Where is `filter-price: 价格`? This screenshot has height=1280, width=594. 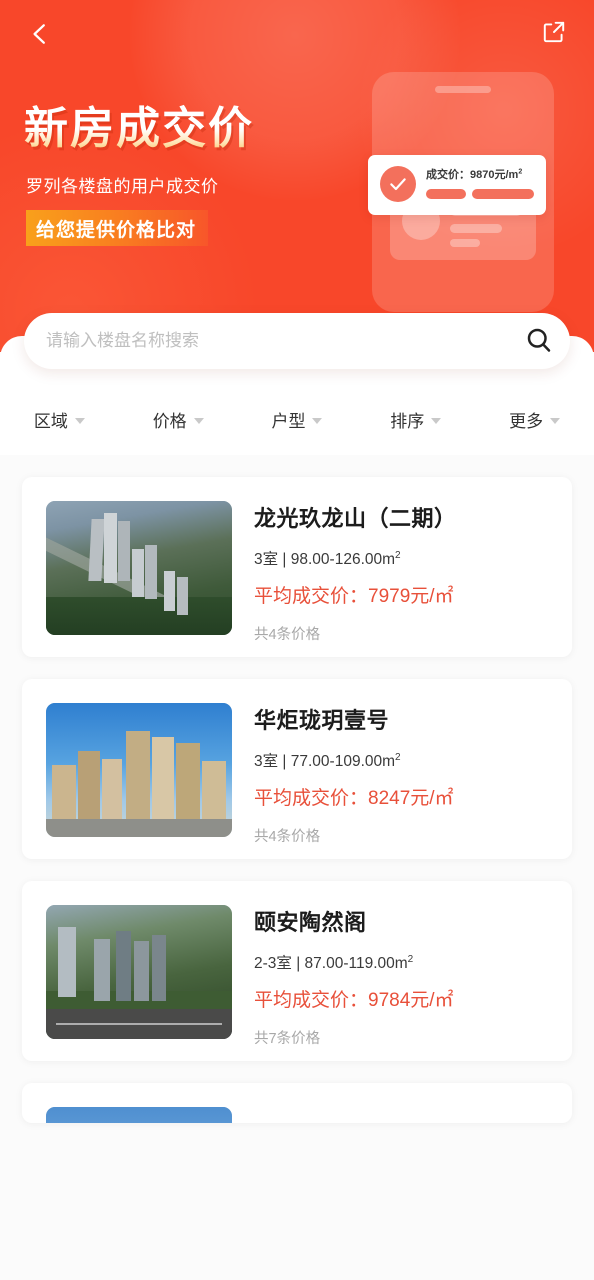 filter-price: 价格 is located at coordinates (178, 419).